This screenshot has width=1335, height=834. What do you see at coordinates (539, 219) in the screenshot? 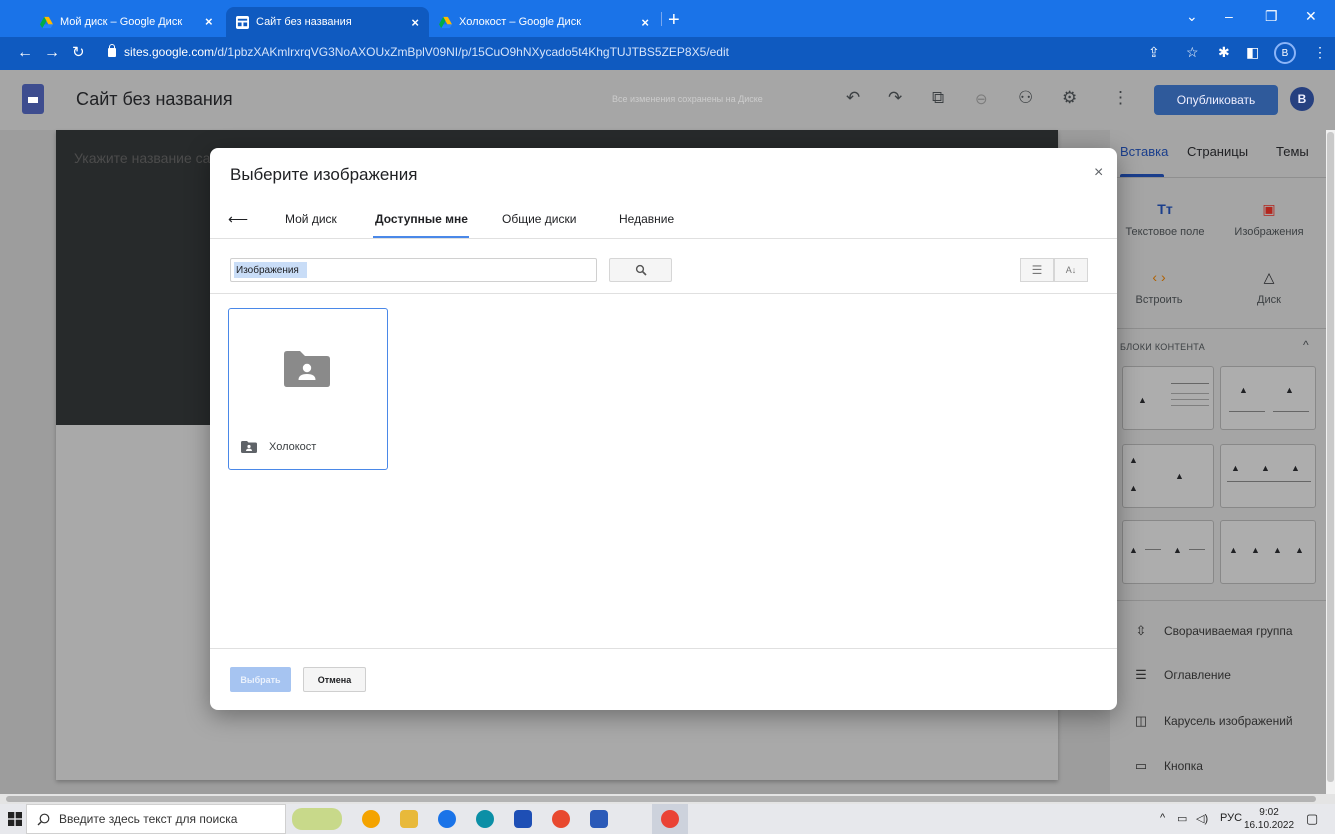
I see `picker-tab-shared-drives: Общие диски` at bounding box center [539, 219].